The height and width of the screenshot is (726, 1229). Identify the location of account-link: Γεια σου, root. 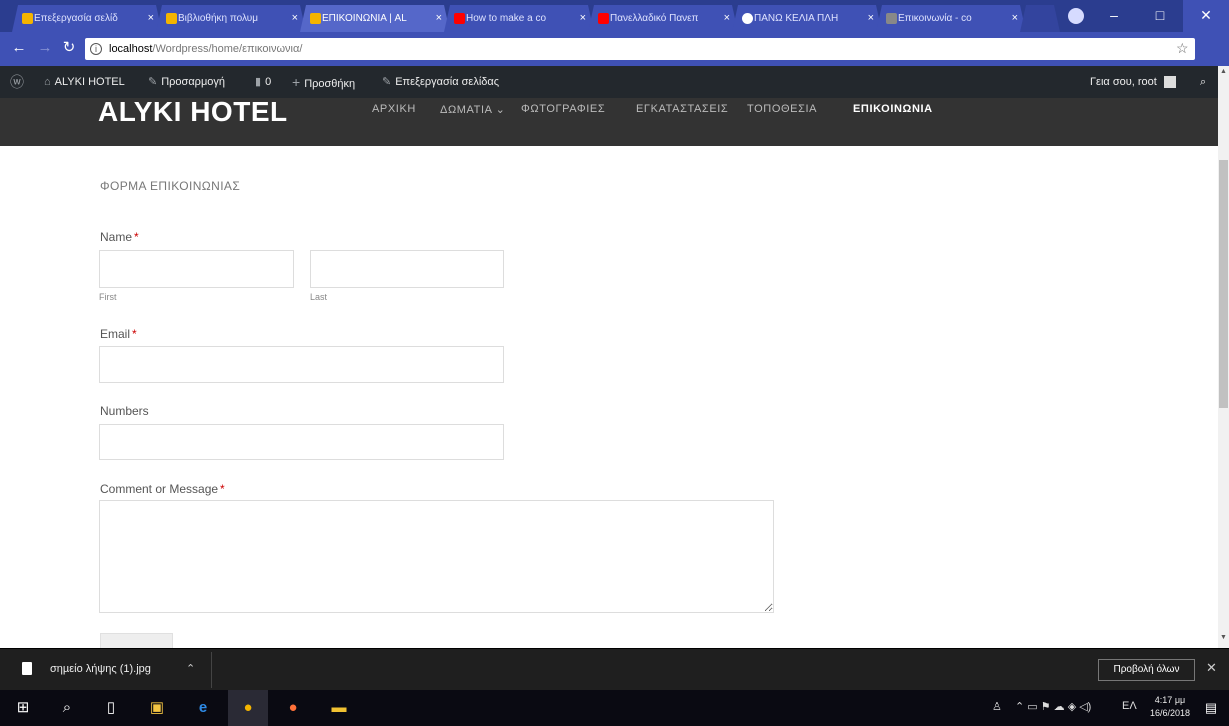
(1133, 82).